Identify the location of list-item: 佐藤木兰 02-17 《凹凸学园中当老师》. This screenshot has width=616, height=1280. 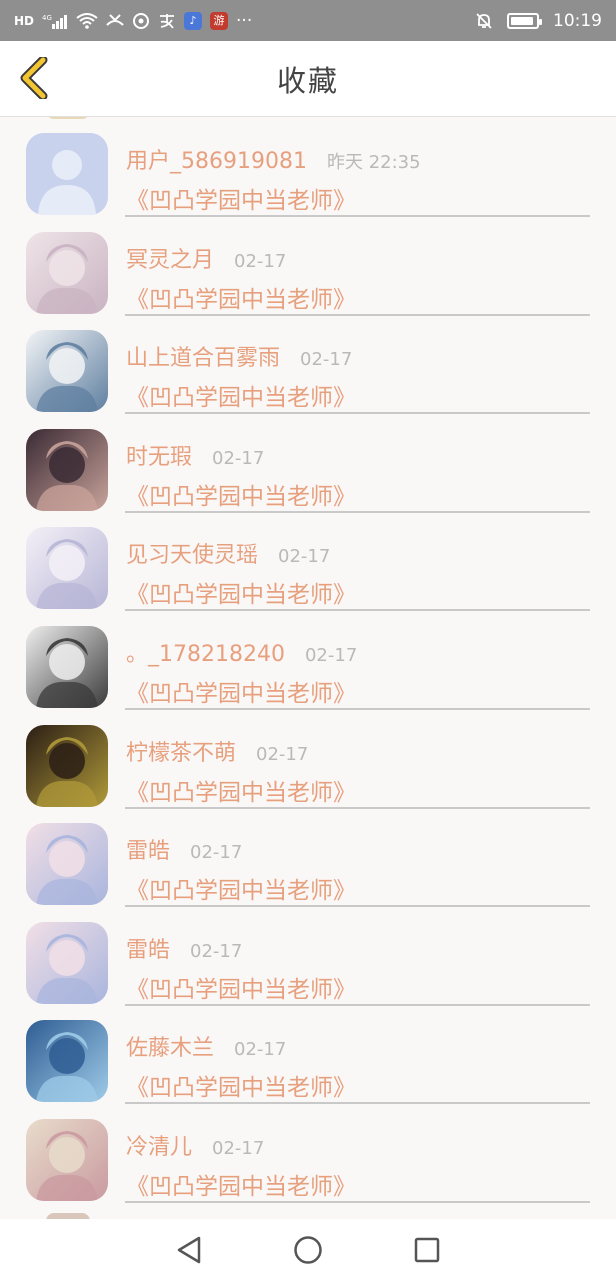
(308, 1054).